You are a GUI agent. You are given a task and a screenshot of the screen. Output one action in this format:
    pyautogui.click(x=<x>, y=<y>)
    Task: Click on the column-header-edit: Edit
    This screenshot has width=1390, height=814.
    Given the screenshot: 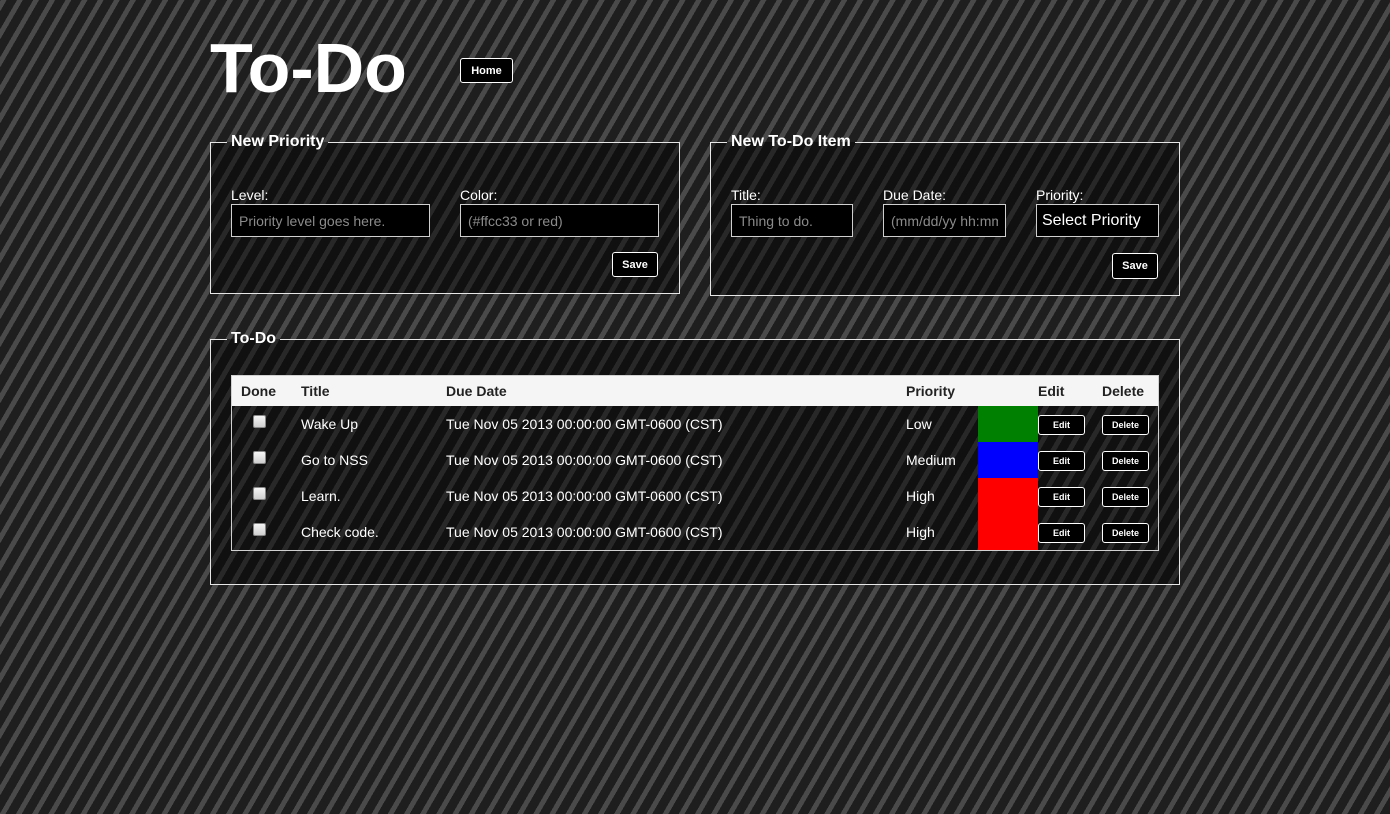 What is the action you would take?
    pyautogui.click(x=1051, y=391)
    